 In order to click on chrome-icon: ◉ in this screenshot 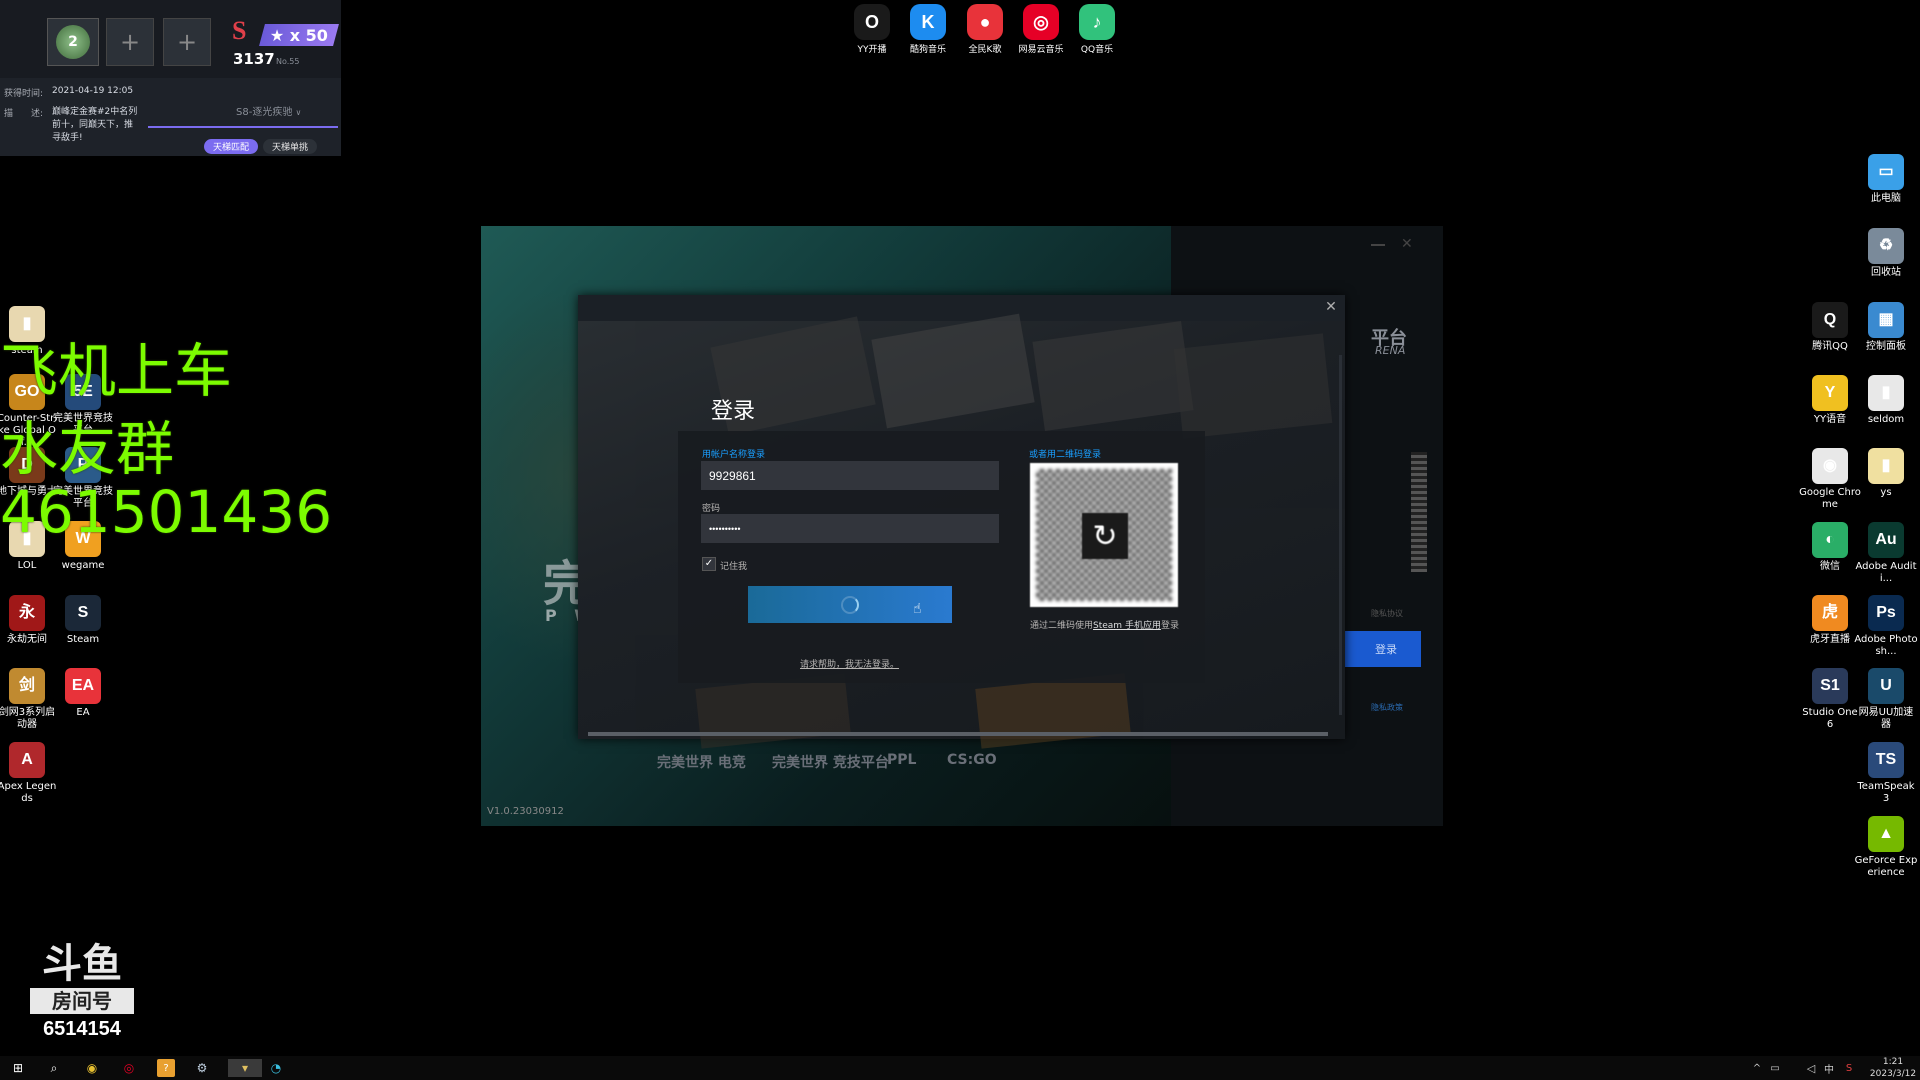, I will do `click(92, 1068)`.